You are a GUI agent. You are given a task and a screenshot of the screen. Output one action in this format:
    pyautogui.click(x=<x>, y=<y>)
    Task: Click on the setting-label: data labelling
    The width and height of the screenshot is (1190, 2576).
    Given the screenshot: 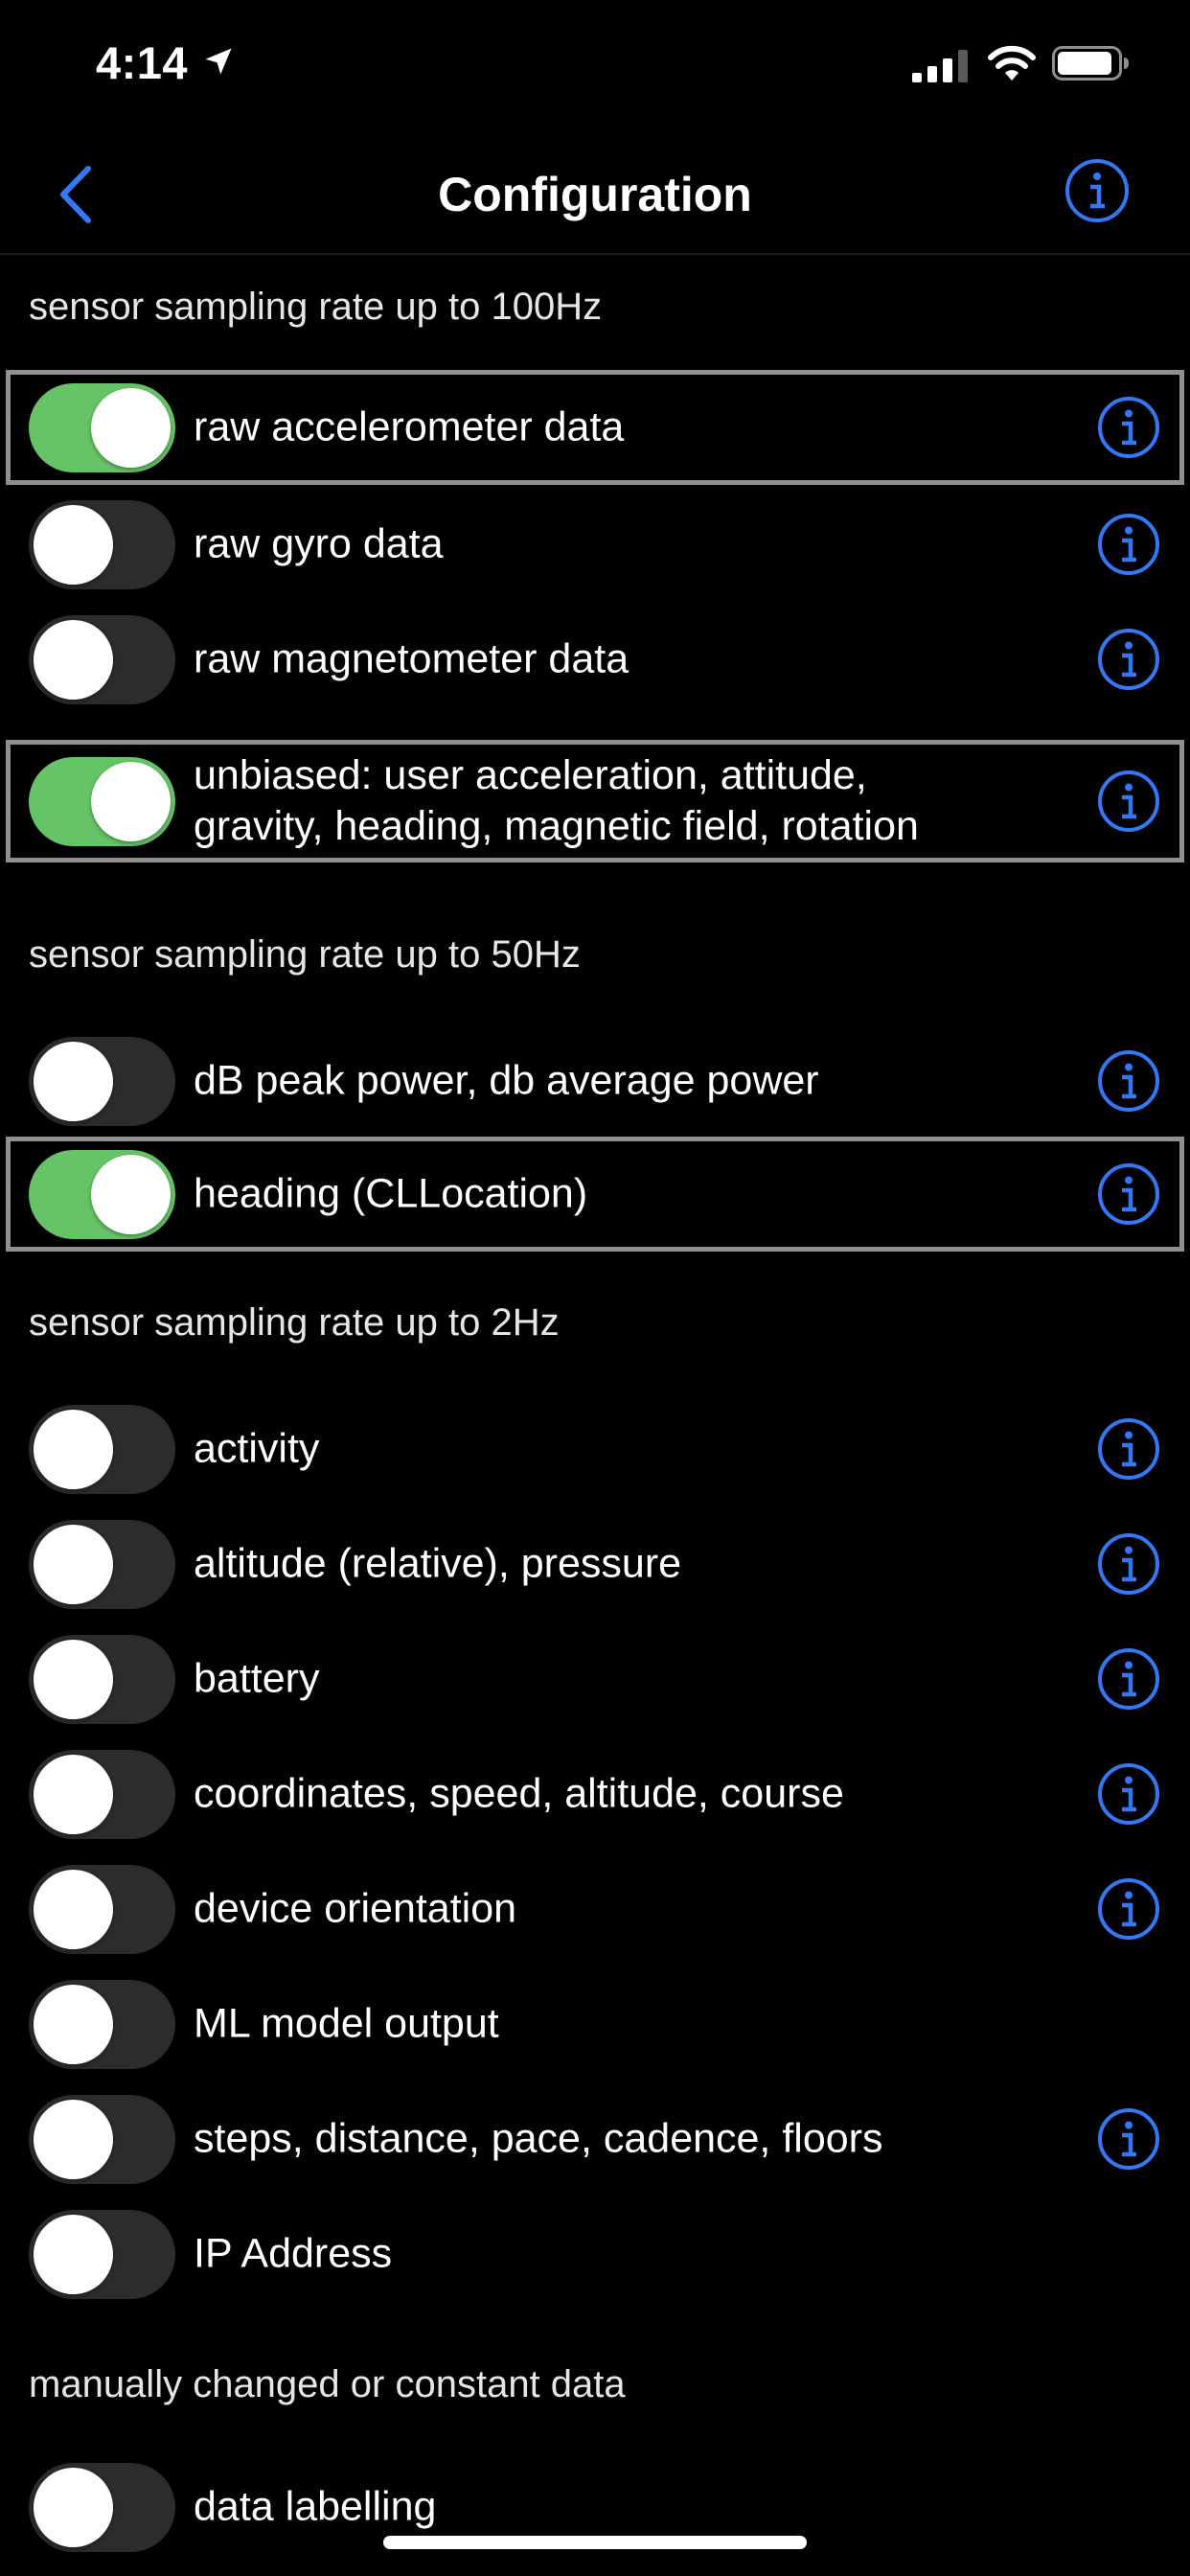 What is the action you would take?
    pyautogui.click(x=316, y=2506)
    